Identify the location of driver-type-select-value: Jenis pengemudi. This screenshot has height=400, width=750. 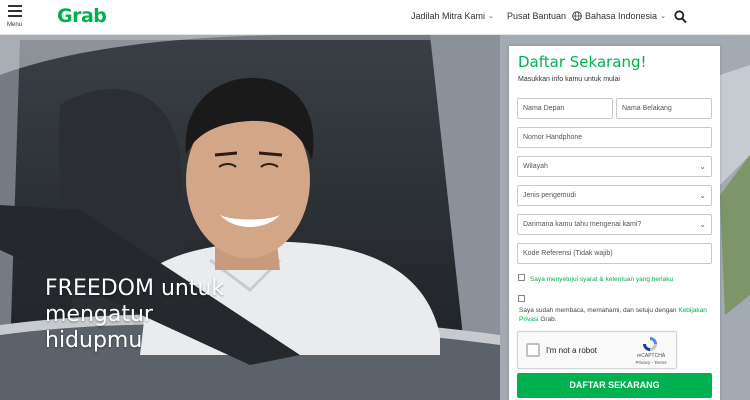
(549, 195).